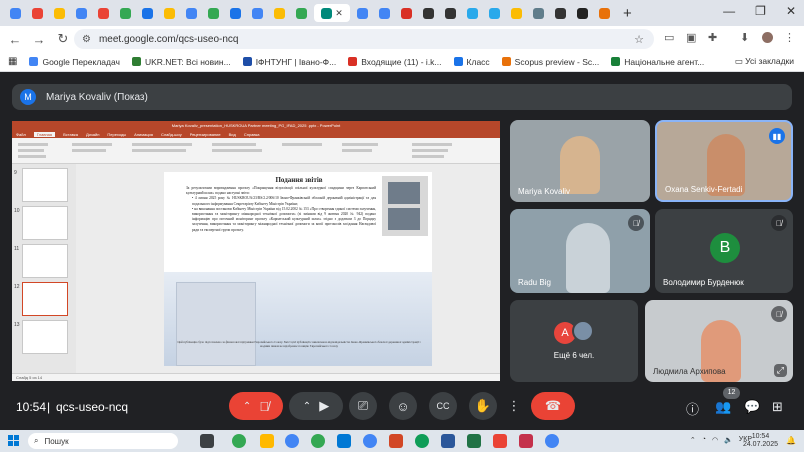  I want to click on download-icon: ⬇, so click(744, 37).